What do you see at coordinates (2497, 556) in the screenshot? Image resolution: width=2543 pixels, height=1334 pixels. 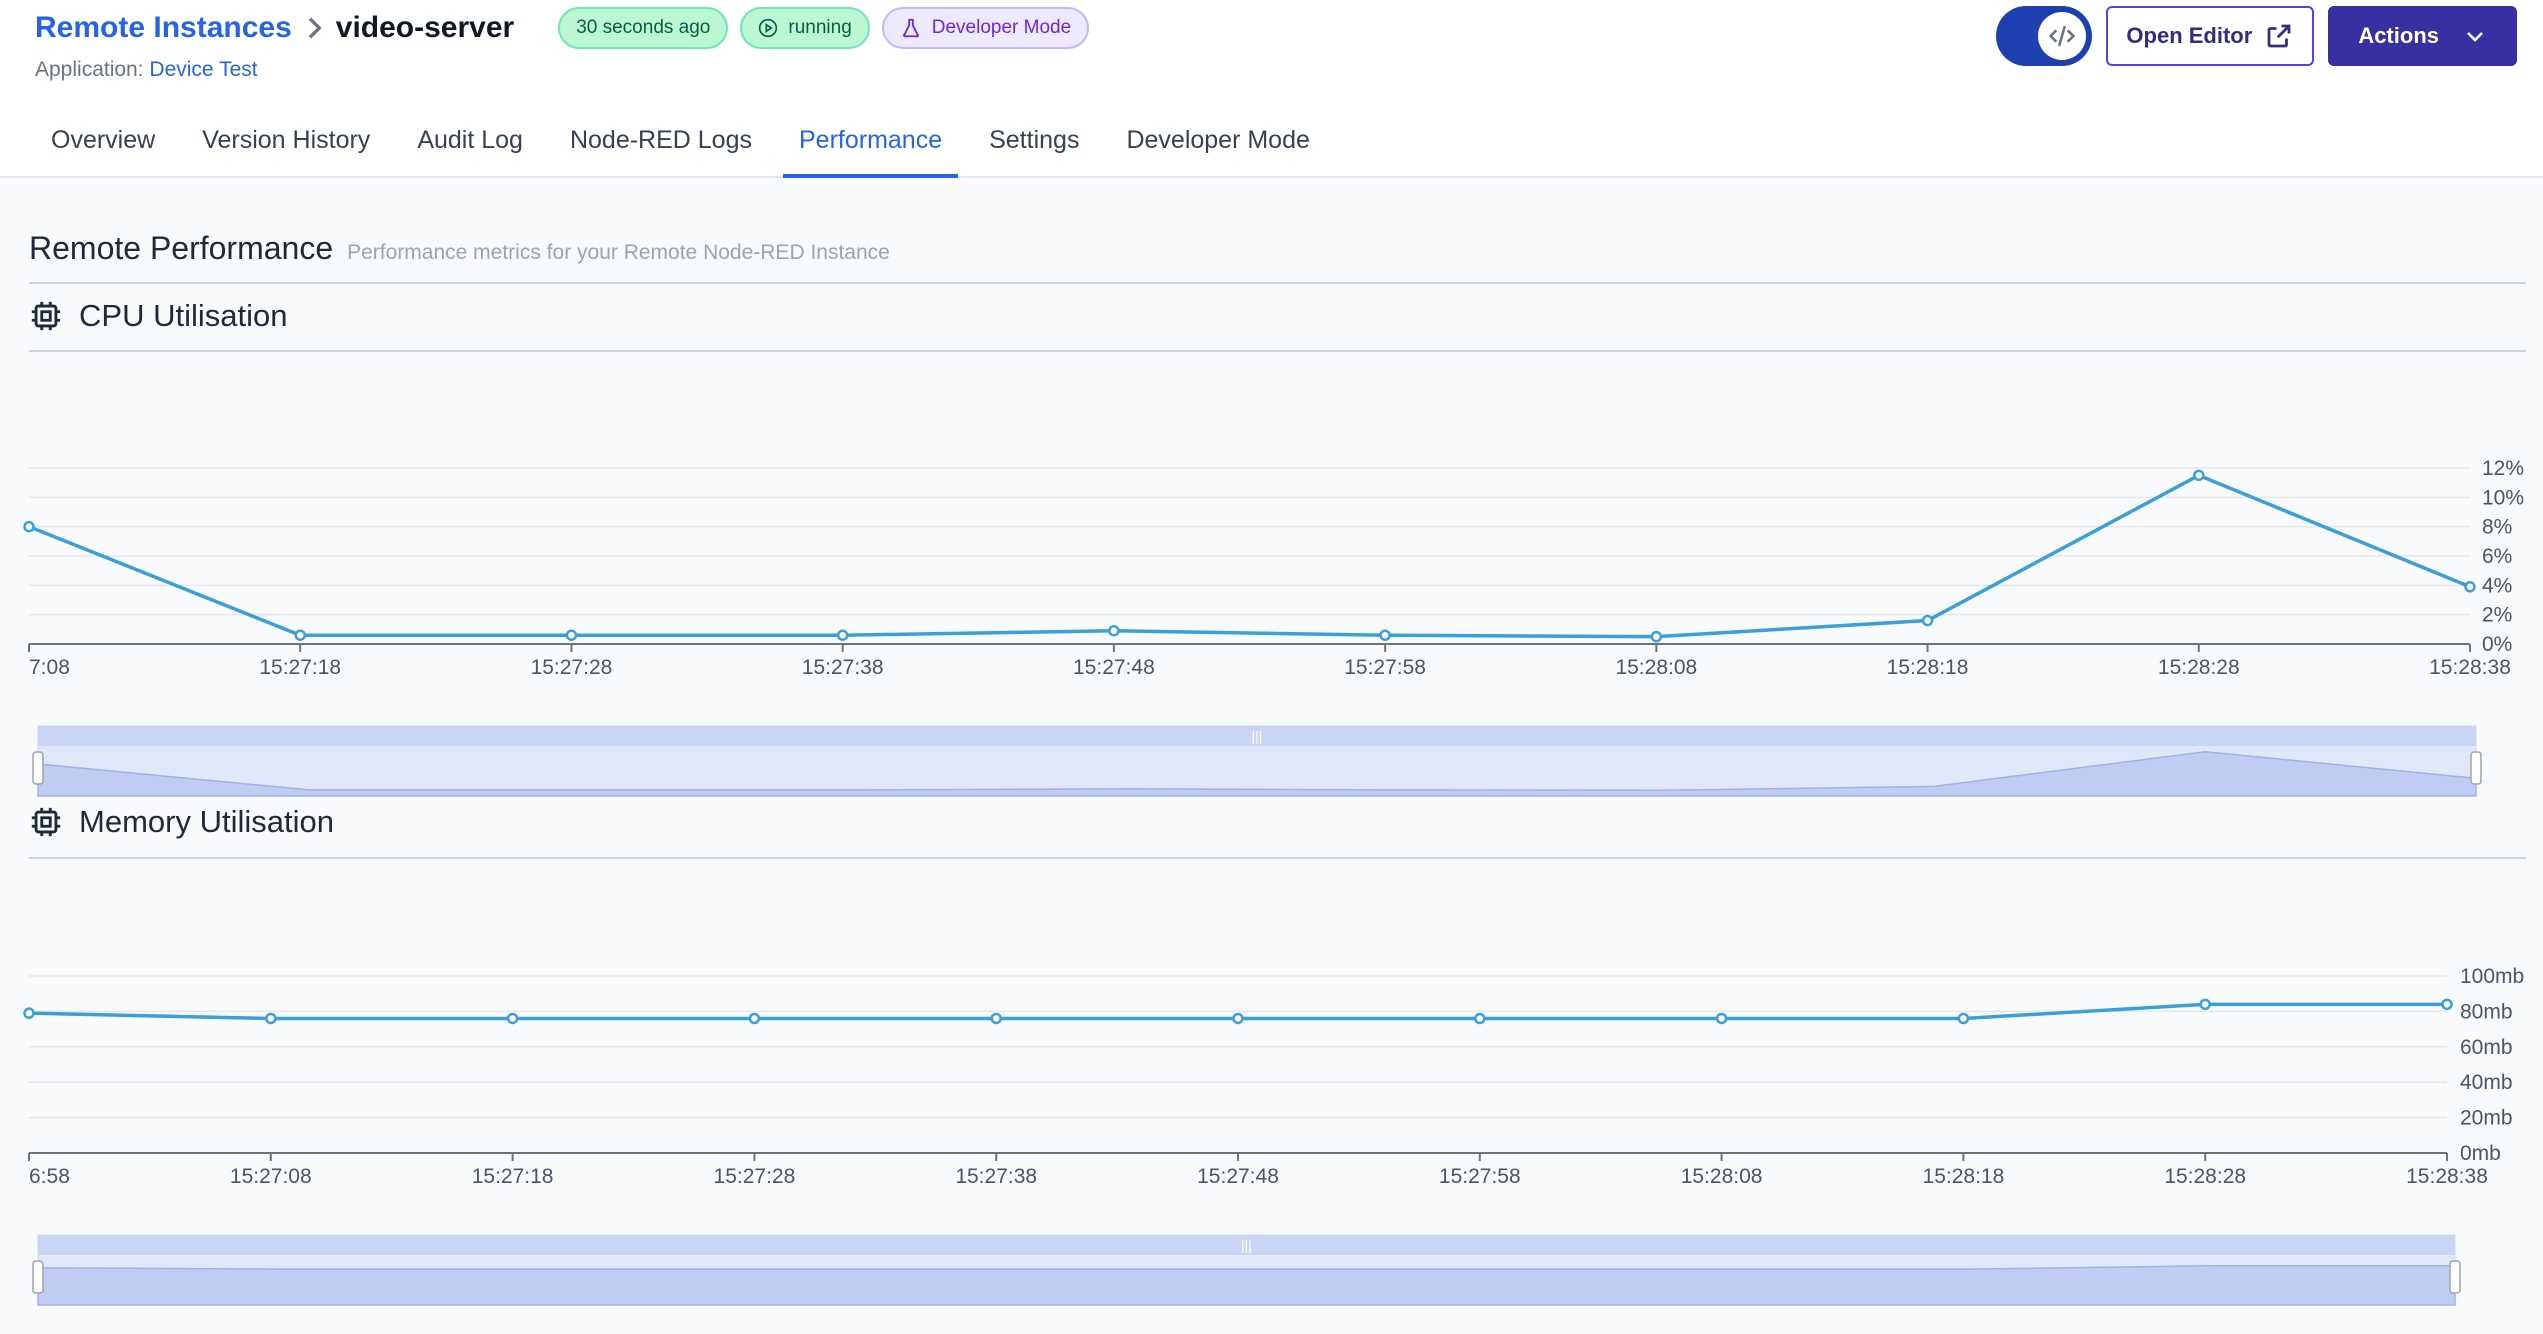 I see `cpu-y-tick-label: 6%` at bounding box center [2497, 556].